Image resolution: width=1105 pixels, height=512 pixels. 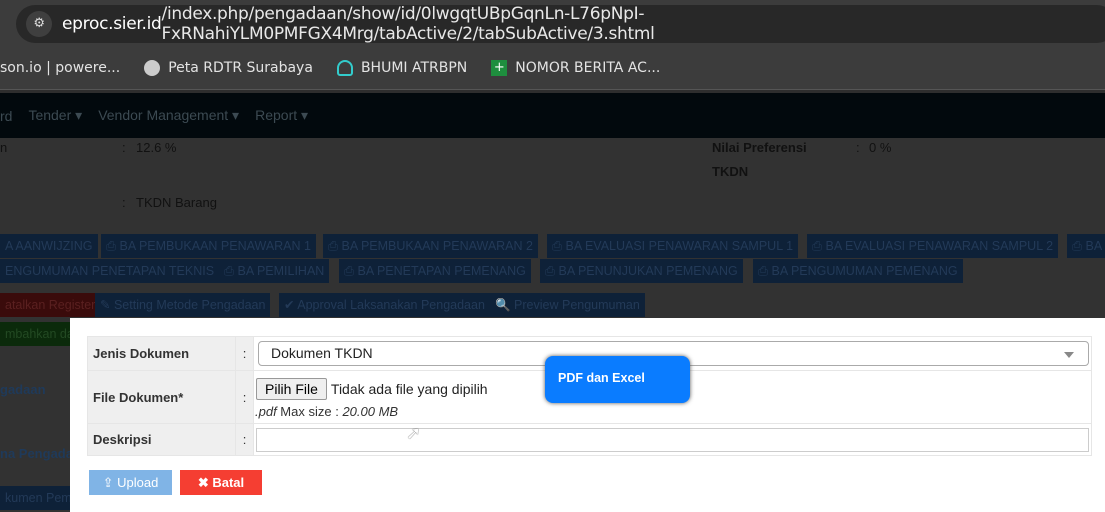 What do you see at coordinates (409, 389) in the screenshot?
I see `no-file-text: Tidak ada file yang dipilih` at bounding box center [409, 389].